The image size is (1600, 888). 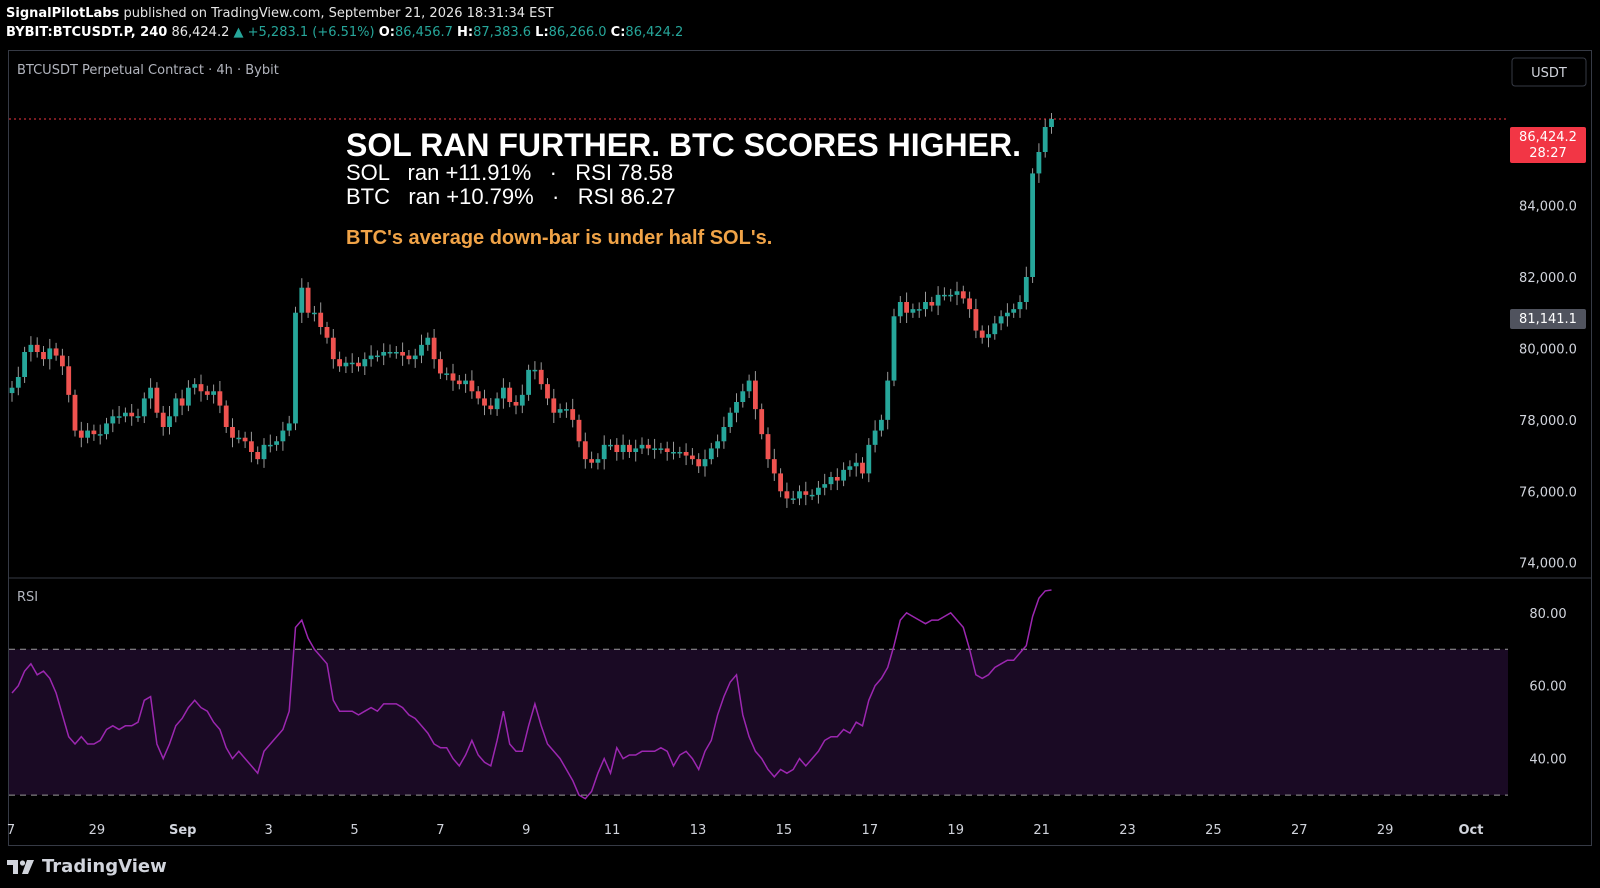 I want to click on countdown-tag-value: 28:27, so click(x=1547, y=153).